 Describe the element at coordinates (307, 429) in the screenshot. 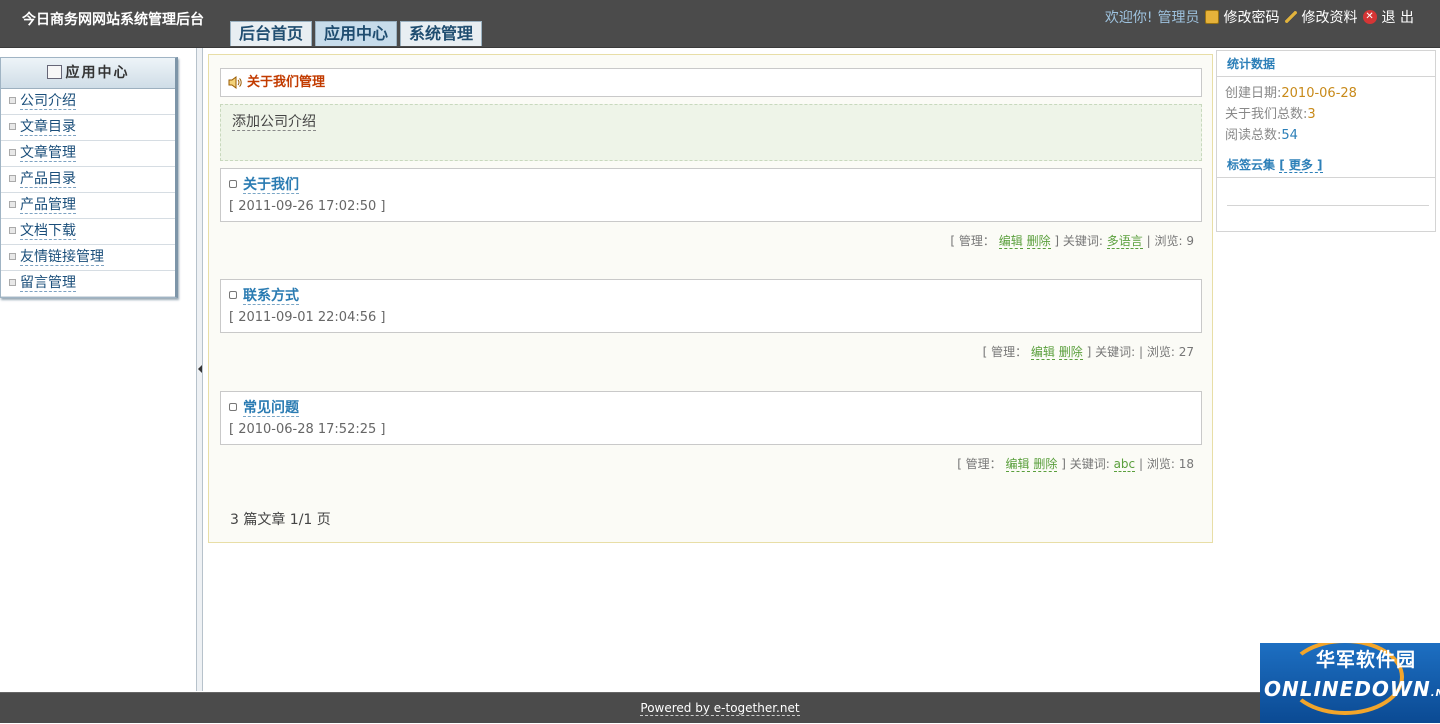

I see `article-date: [ 2010-06-28 17:52:25 ]` at that location.